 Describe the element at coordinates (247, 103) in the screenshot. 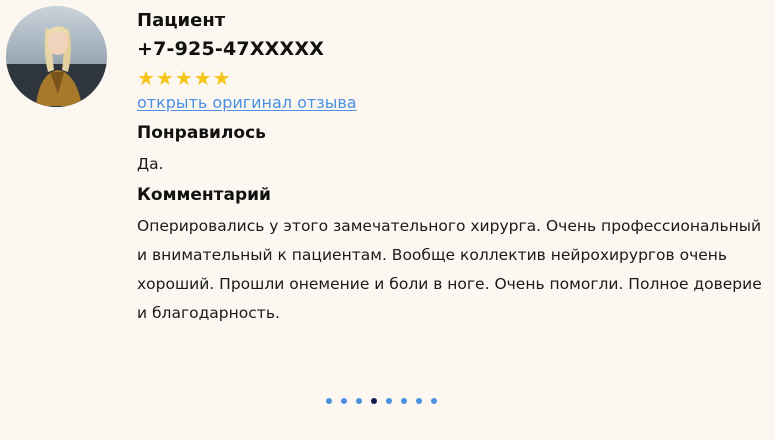

I see `open-original-review-link: открыть оригинал отзыва` at that location.